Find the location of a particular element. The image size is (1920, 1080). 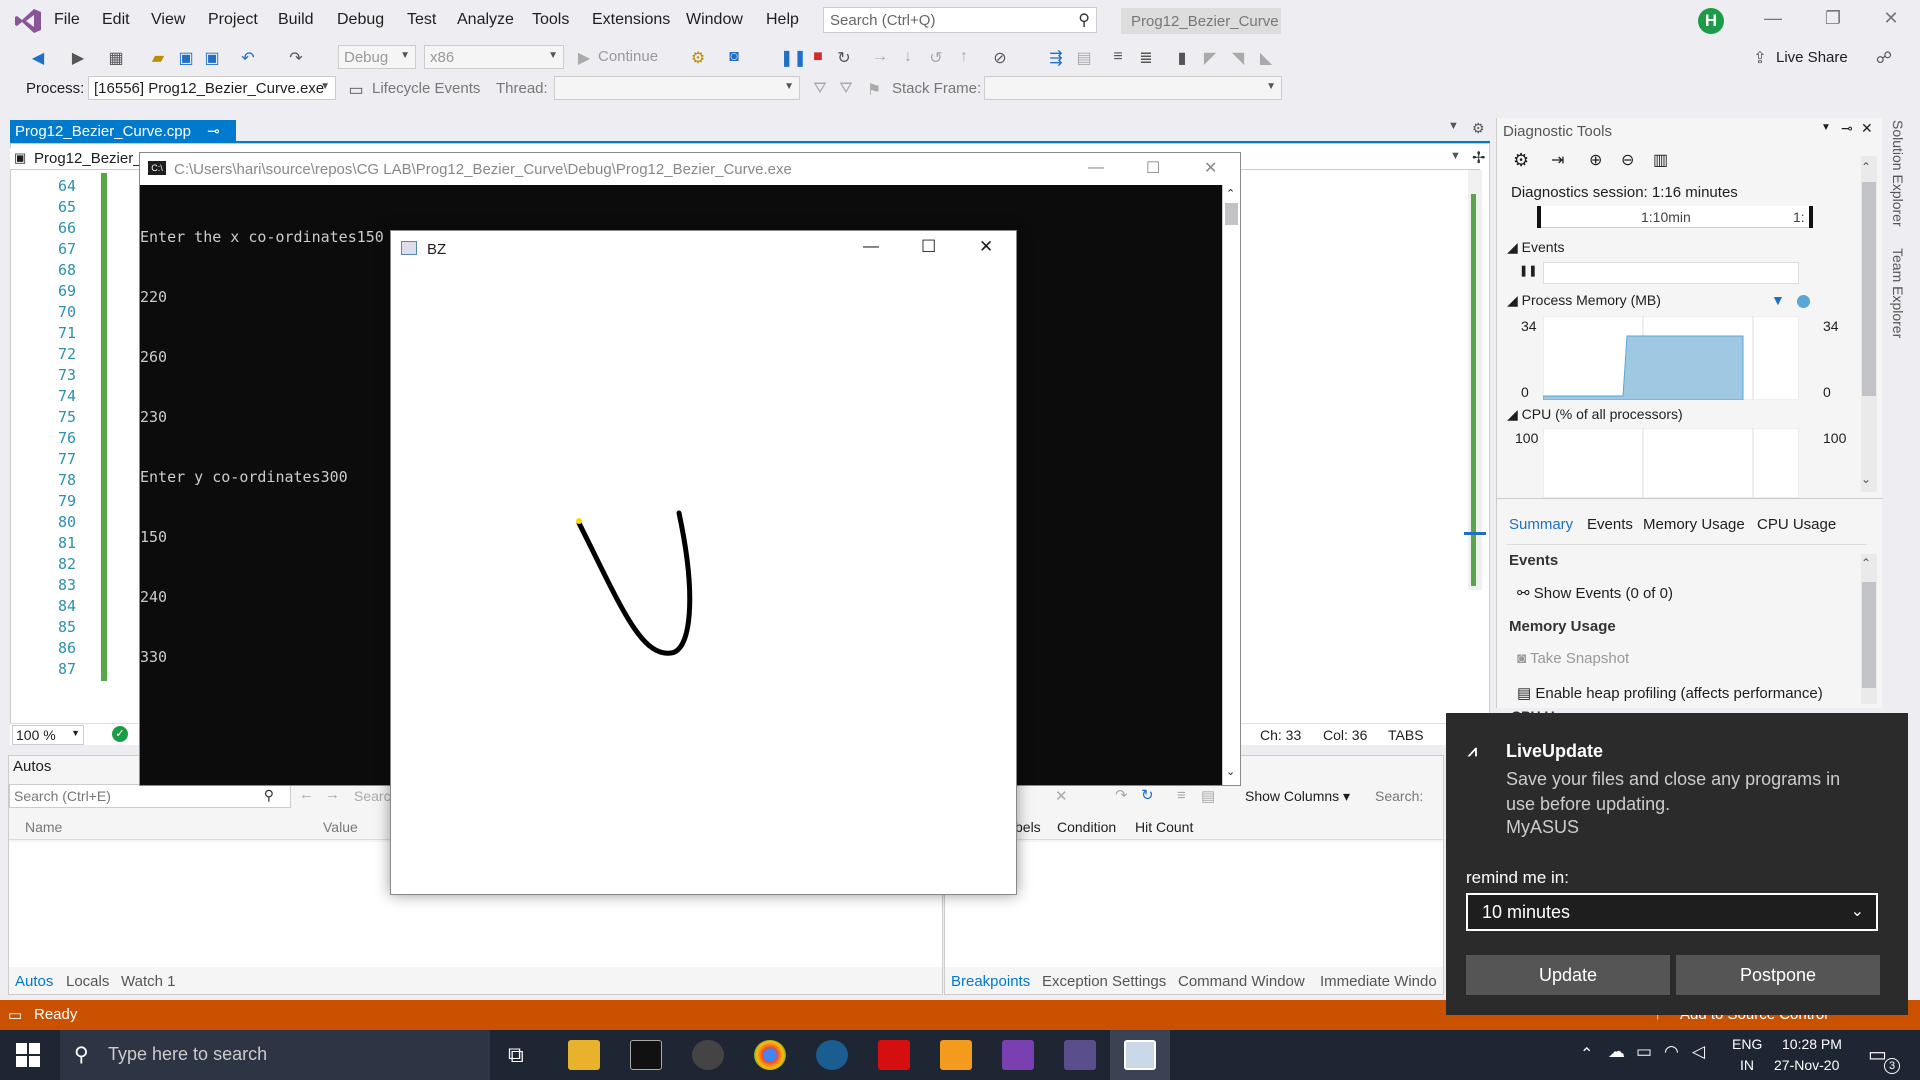

visual-studio-logo-icon is located at coordinates (28, 21).